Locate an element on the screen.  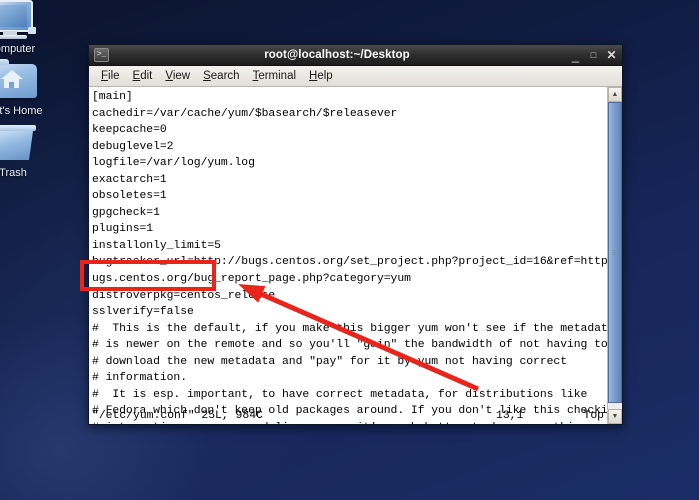
editor-line: debuglevel=2 is located at coordinates (133, 146).